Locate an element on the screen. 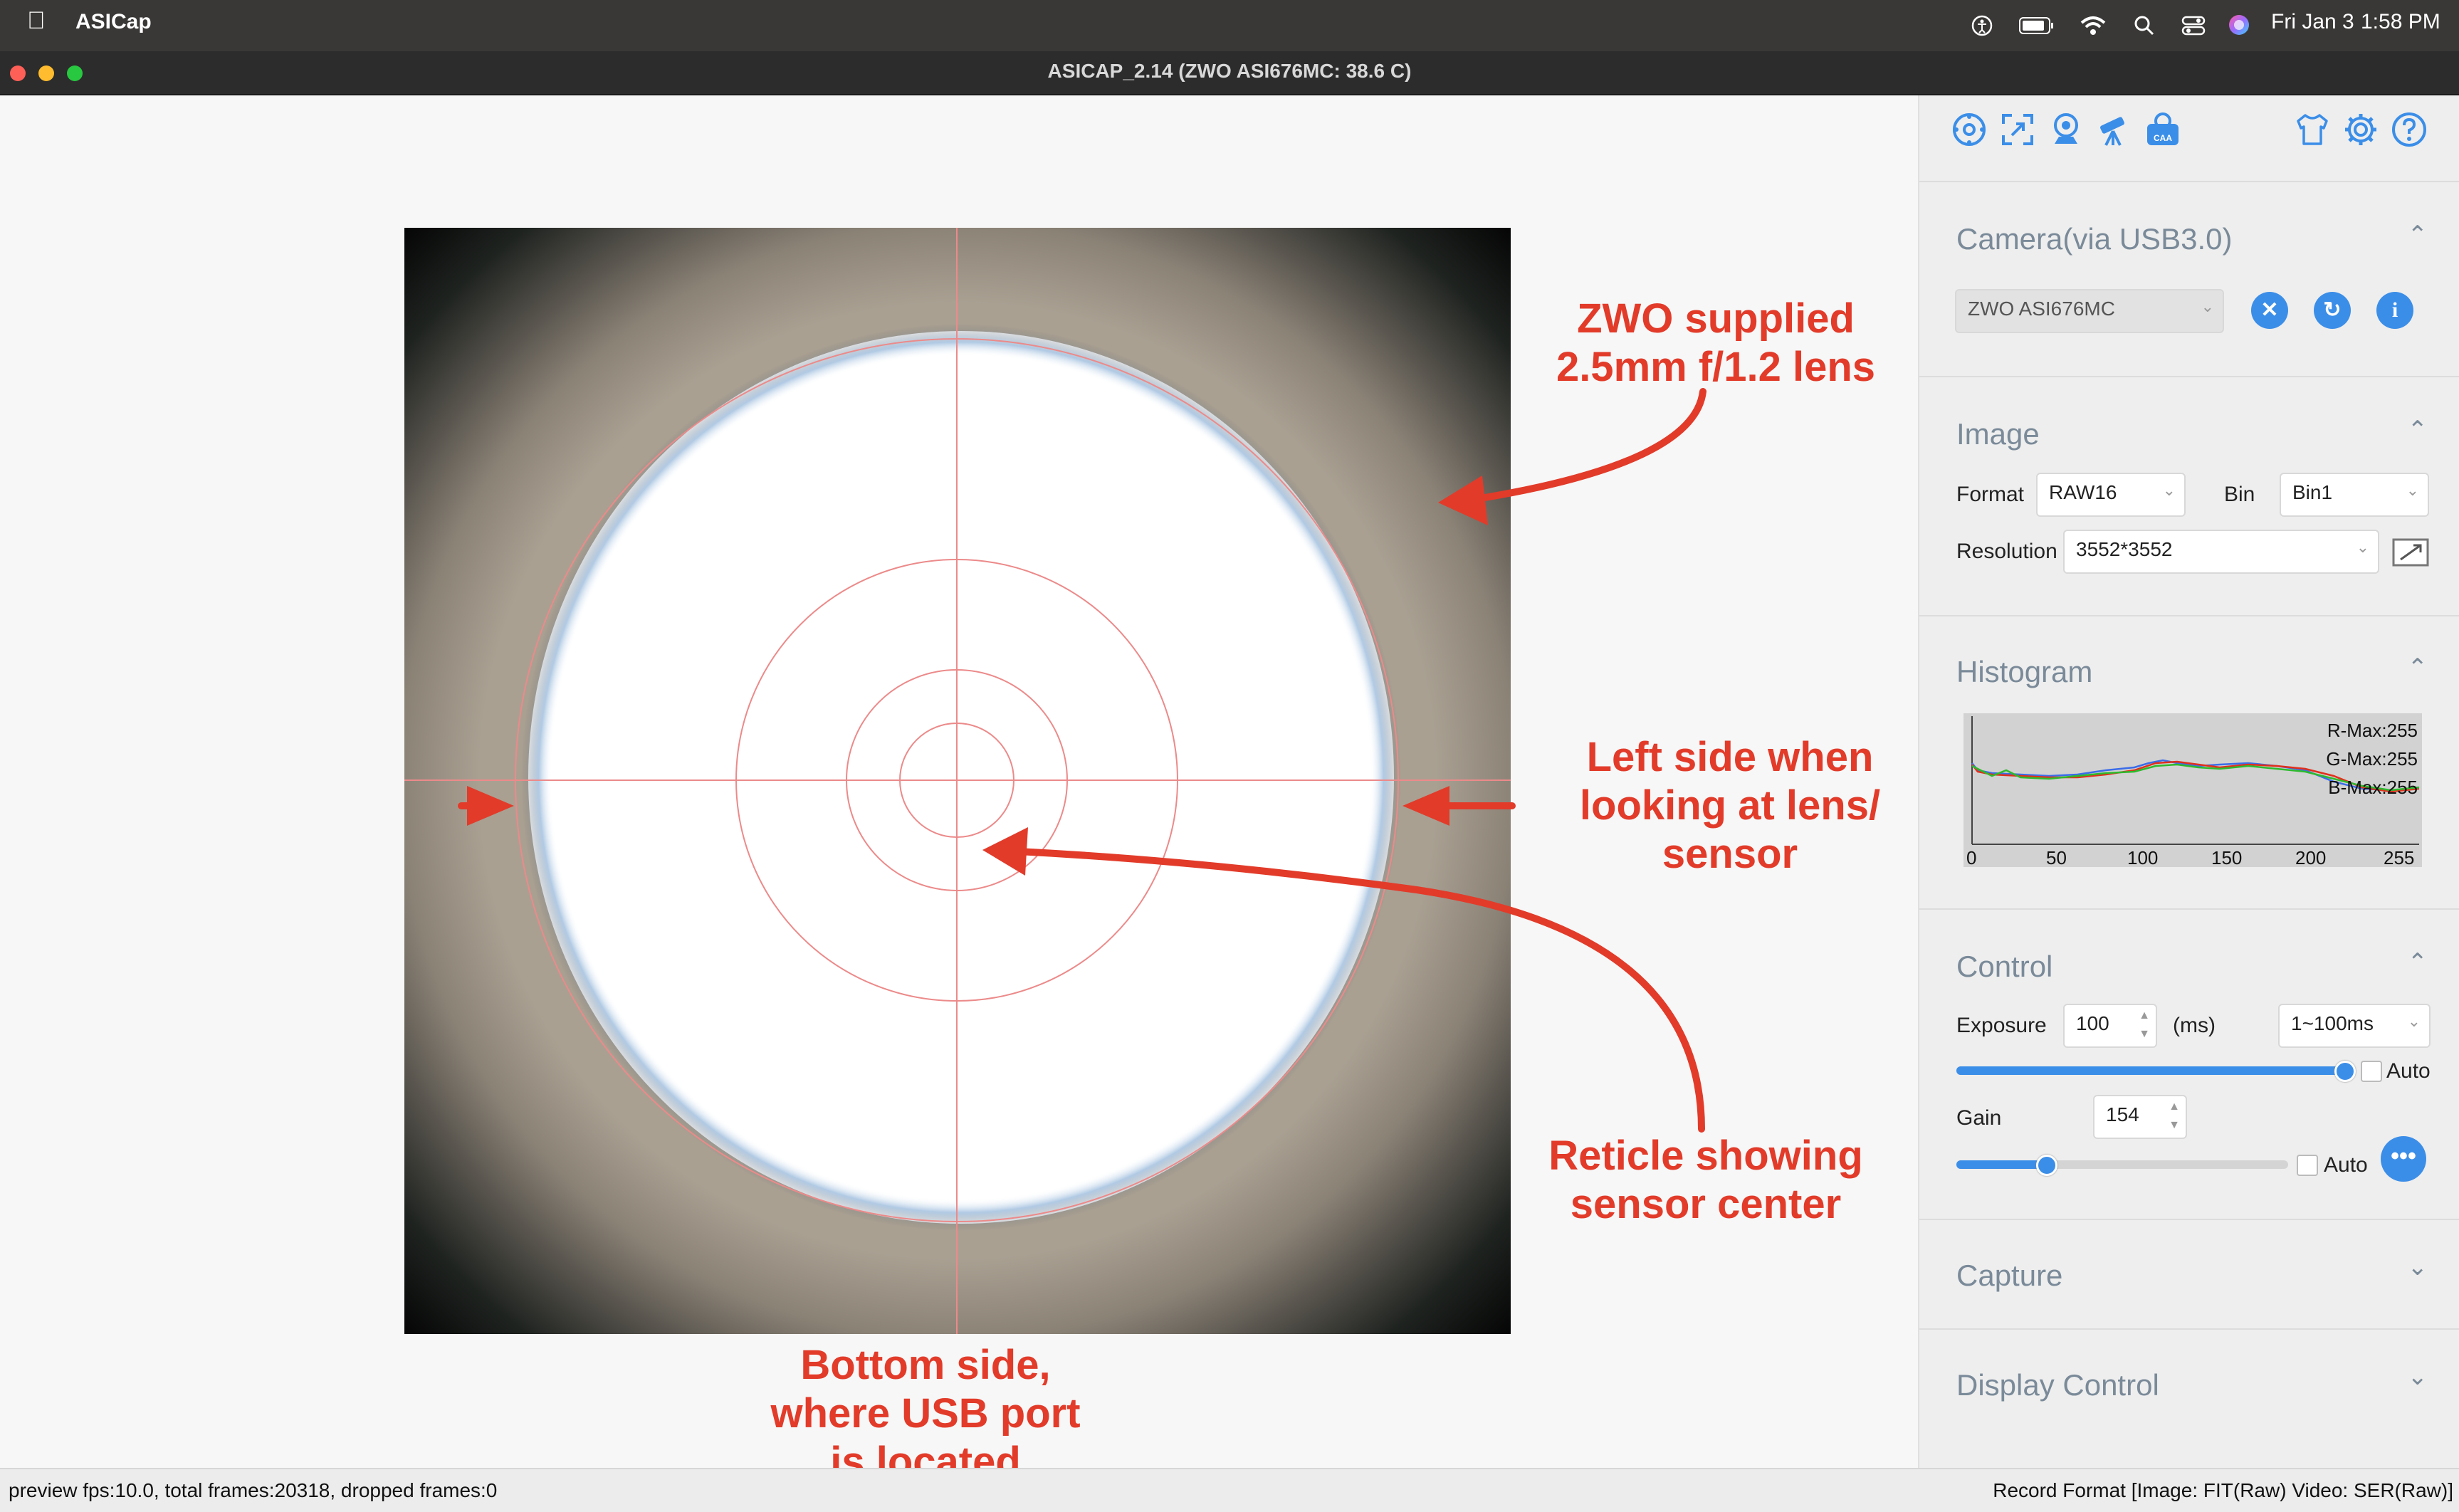  format-label: Format is located at coordinates (1990, 494).